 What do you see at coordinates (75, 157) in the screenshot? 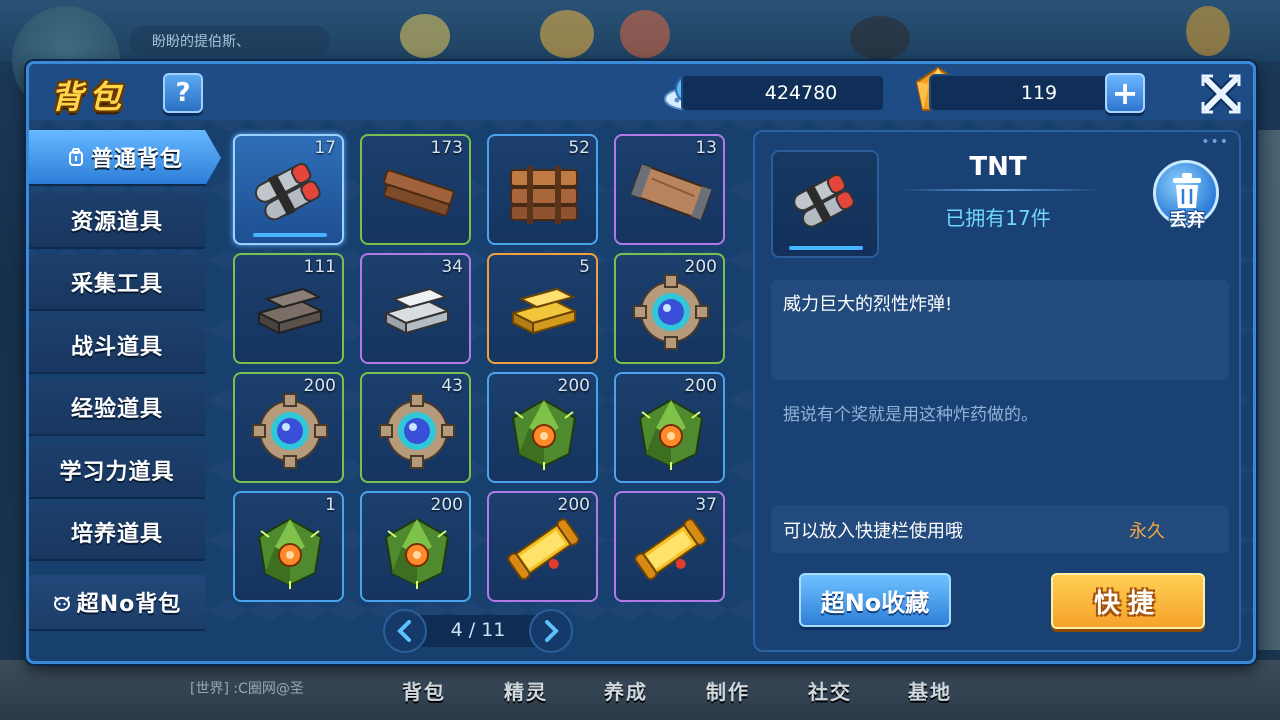
I see `backpack-icon` at bounding box center [75, 157].